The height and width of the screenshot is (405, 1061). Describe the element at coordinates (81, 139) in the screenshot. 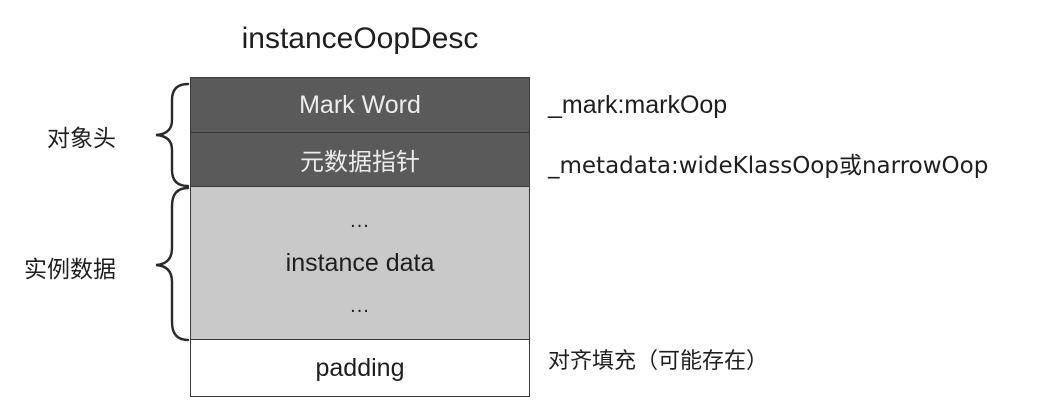

I see `object-header-label: 对象头` at that location.